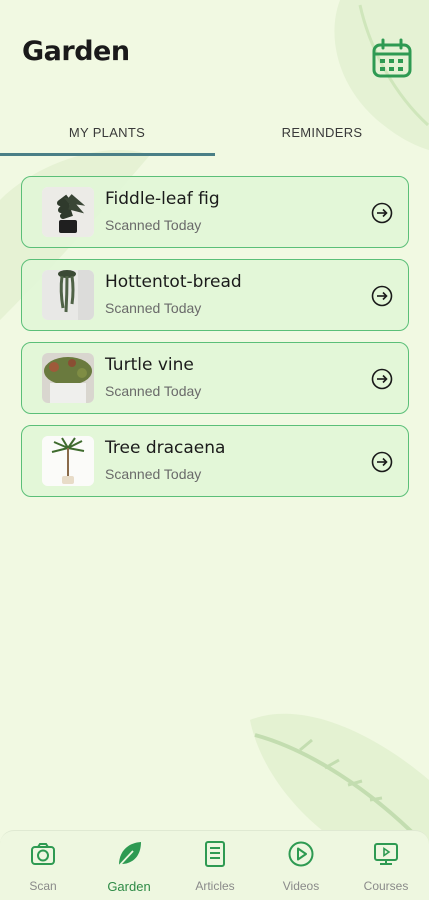 This screenshot has width=429, height=900. What do you see at coordinates (129, 886) in the screenshot?
I see `nav-label: Garden` at bounding box center [129, 886].